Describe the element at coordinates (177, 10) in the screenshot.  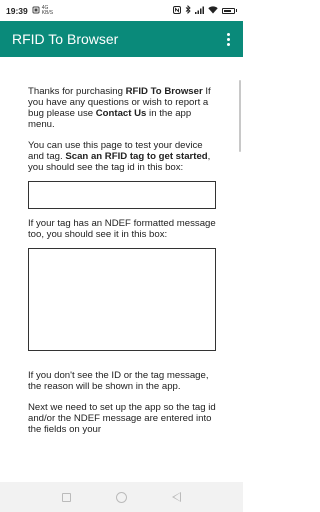
I see `nfc-icon` at that location.